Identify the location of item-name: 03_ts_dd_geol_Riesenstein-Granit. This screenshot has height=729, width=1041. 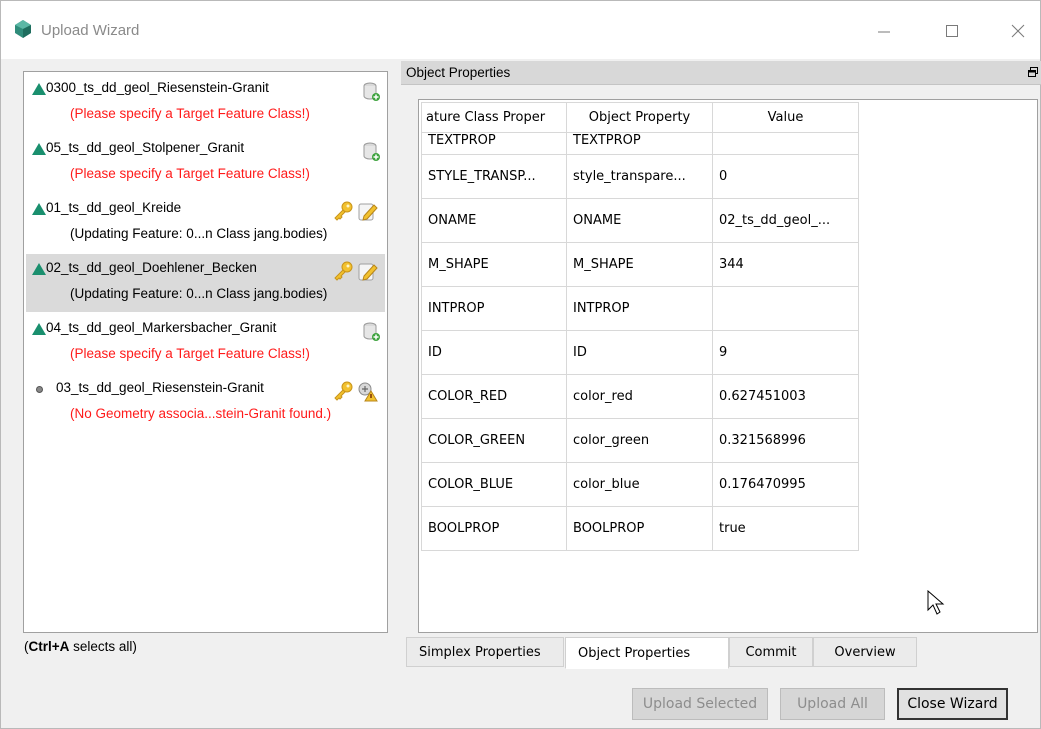
(160, 387).